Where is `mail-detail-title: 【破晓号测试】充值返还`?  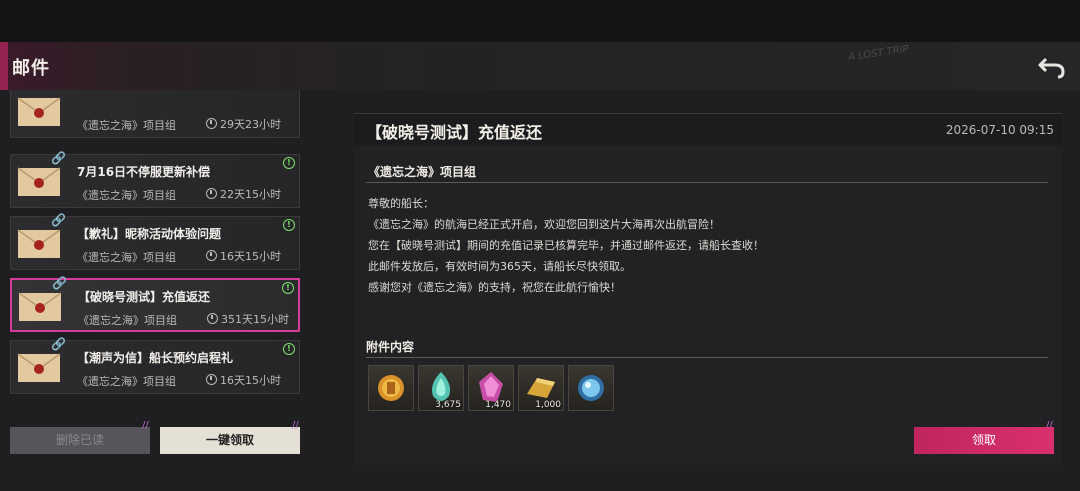
mail-detail-title: 【破晓号测试】充值返还 is located at coordinates (454, 132).